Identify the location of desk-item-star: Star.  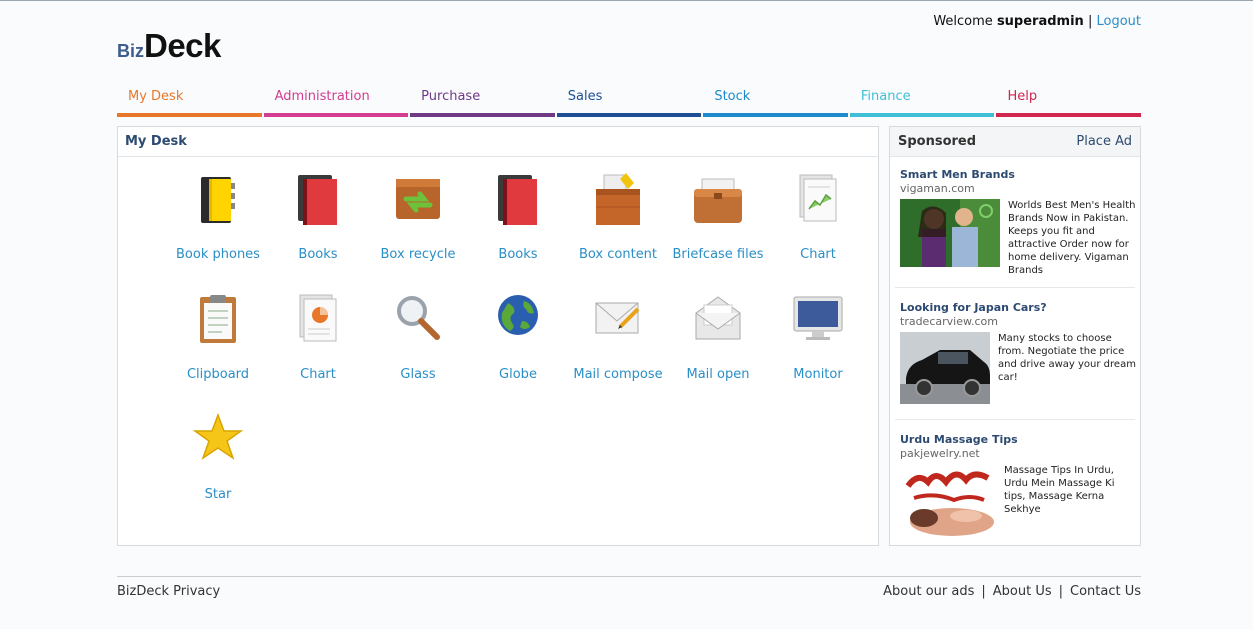
(218, 456).